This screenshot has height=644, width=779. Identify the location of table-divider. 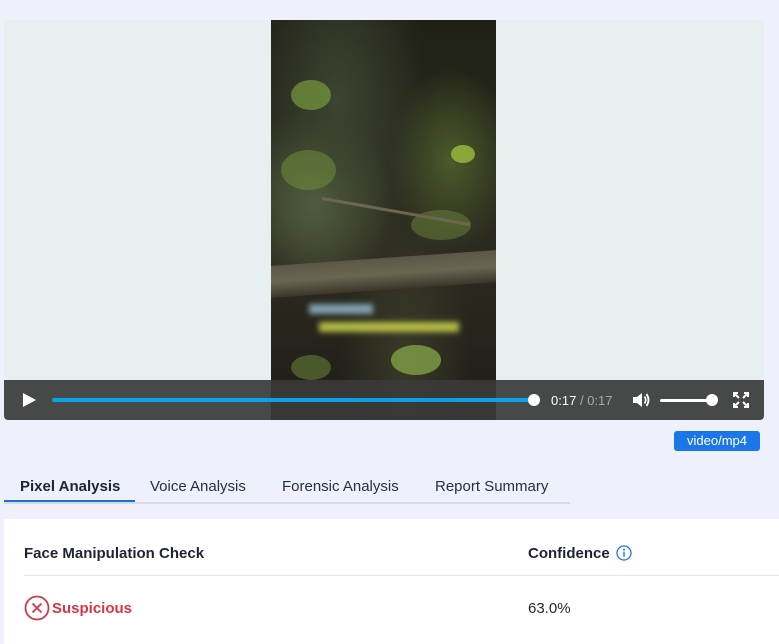
(401, 575).